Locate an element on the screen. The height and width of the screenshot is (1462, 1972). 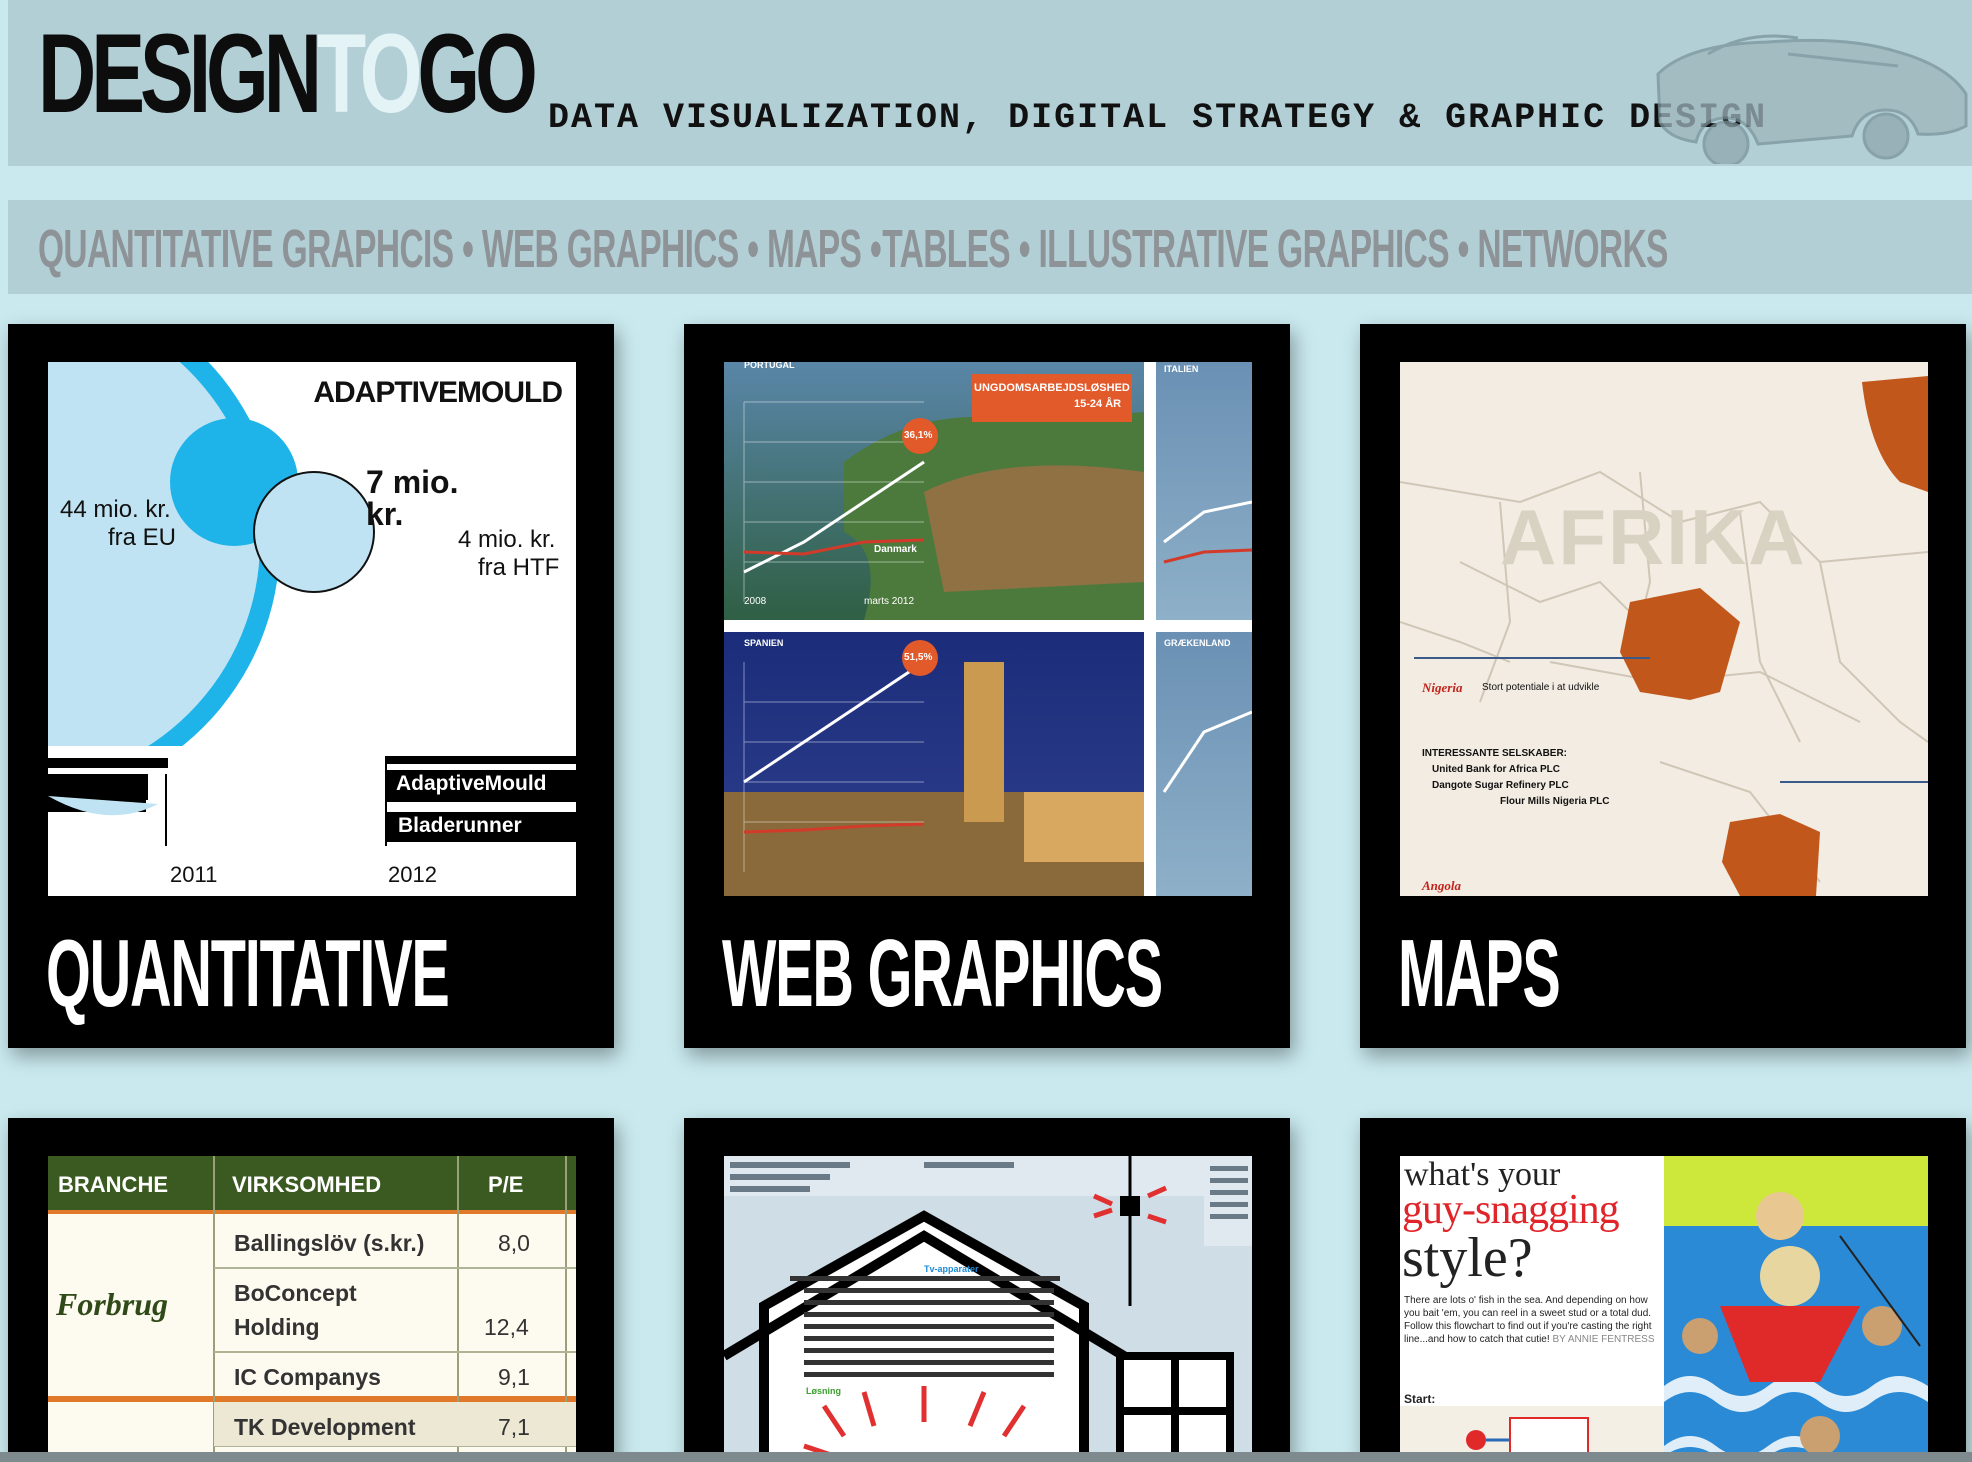
map-country-nigeria: Nigeria is located at coordinates (1442, 687).